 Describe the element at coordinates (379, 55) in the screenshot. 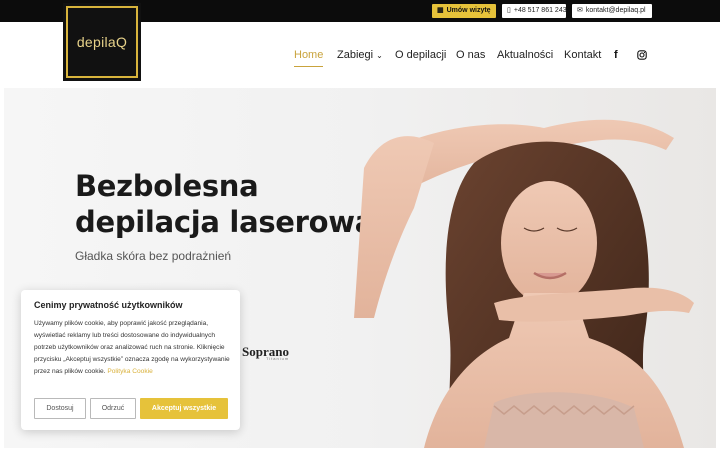

I see `chevron-down-icon: ⌄` at that location.